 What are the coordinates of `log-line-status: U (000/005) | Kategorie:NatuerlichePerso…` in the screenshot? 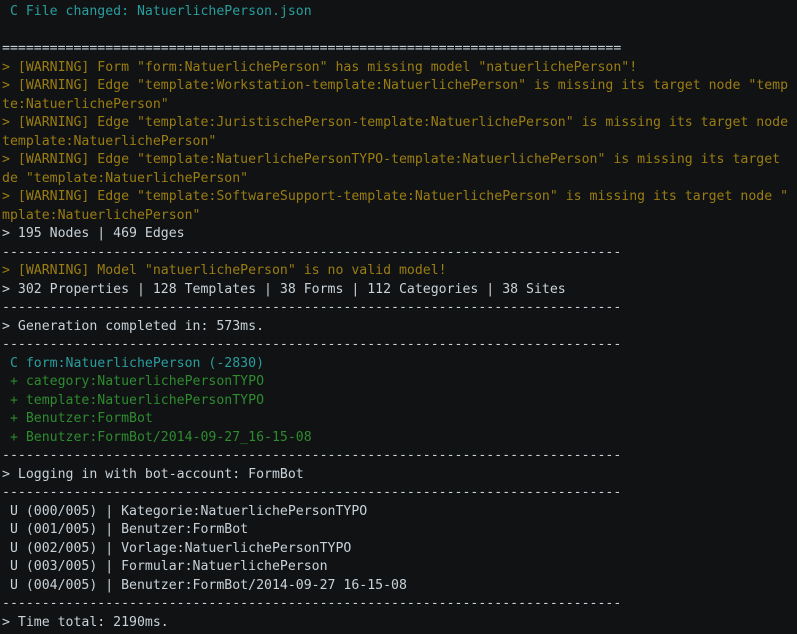 It's located at (185, 511).